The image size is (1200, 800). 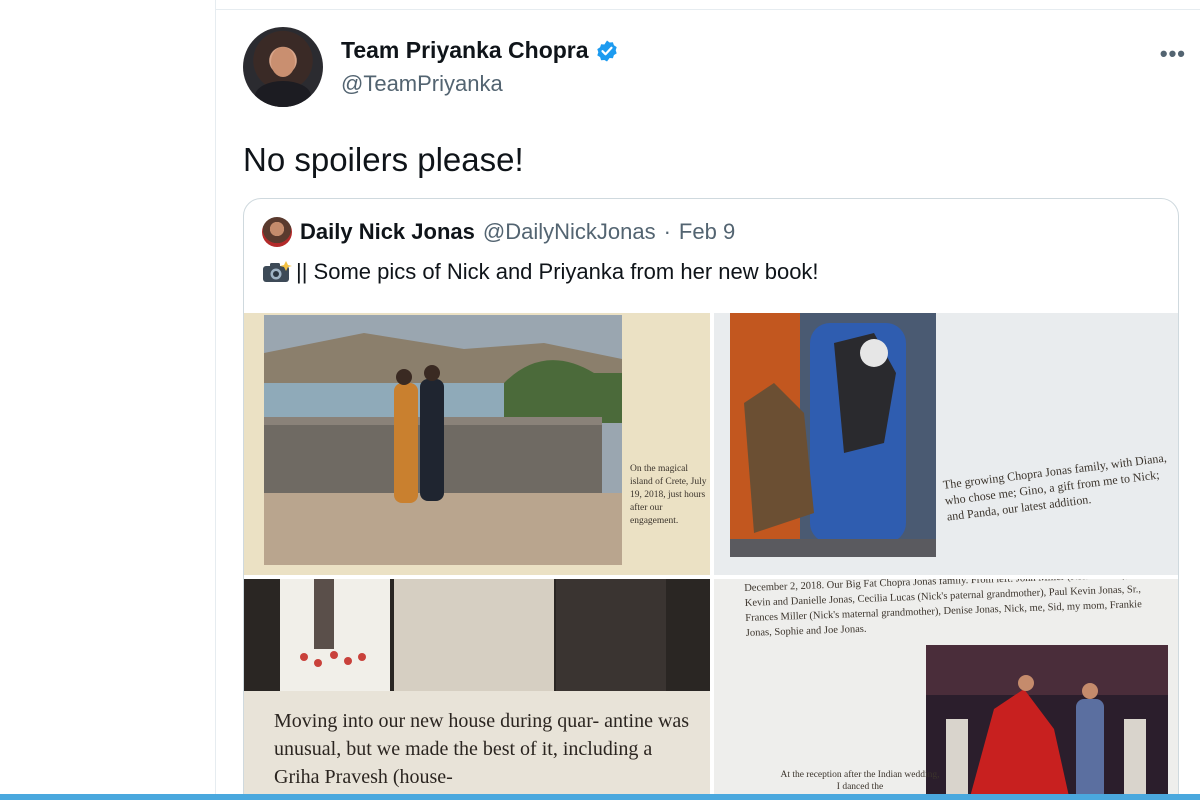 I want to click on more-horizontal-icon: •••, so click(x=1173, y=54).